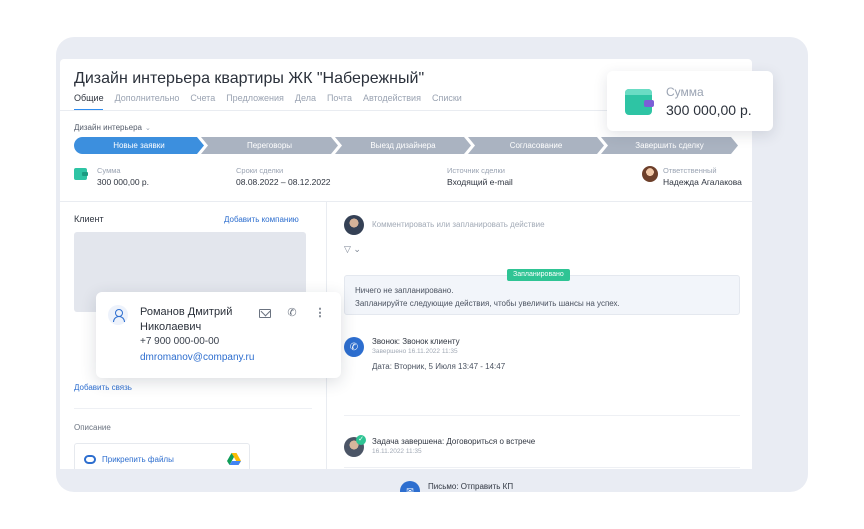 This screenshot has height=529, width=864. I want to click on more-options-button: ⋮, so click(320, 313).